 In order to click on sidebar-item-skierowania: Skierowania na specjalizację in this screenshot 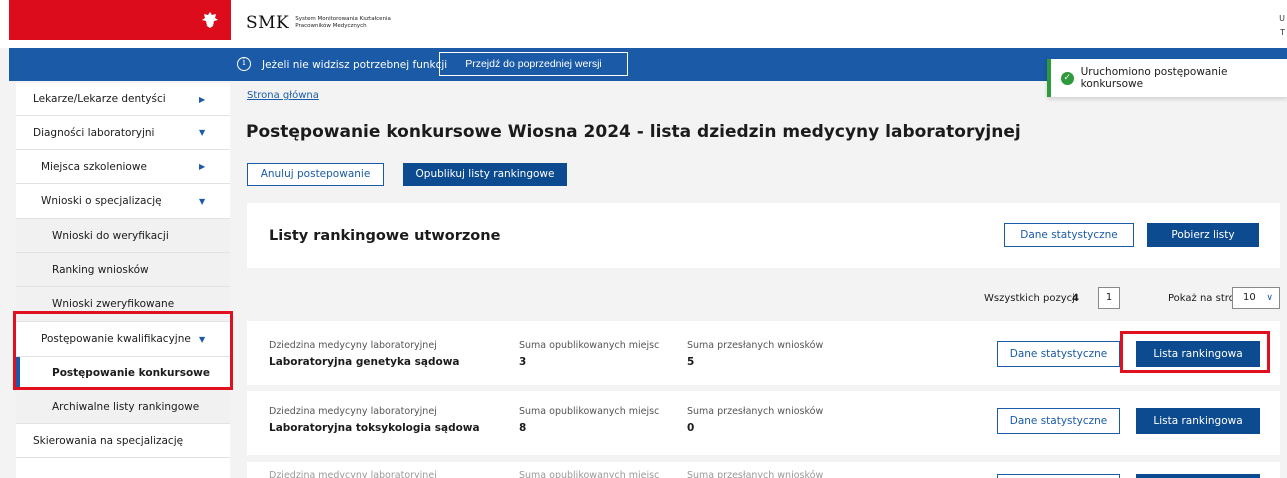, I will do `click(123, 441)`.